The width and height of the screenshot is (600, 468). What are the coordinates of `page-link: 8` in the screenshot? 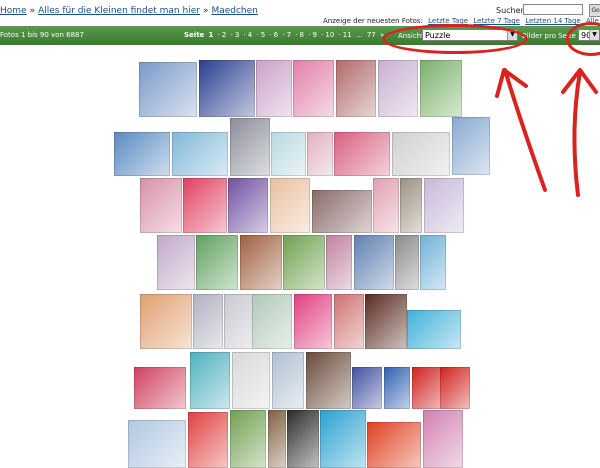 It's located at (302, 35).